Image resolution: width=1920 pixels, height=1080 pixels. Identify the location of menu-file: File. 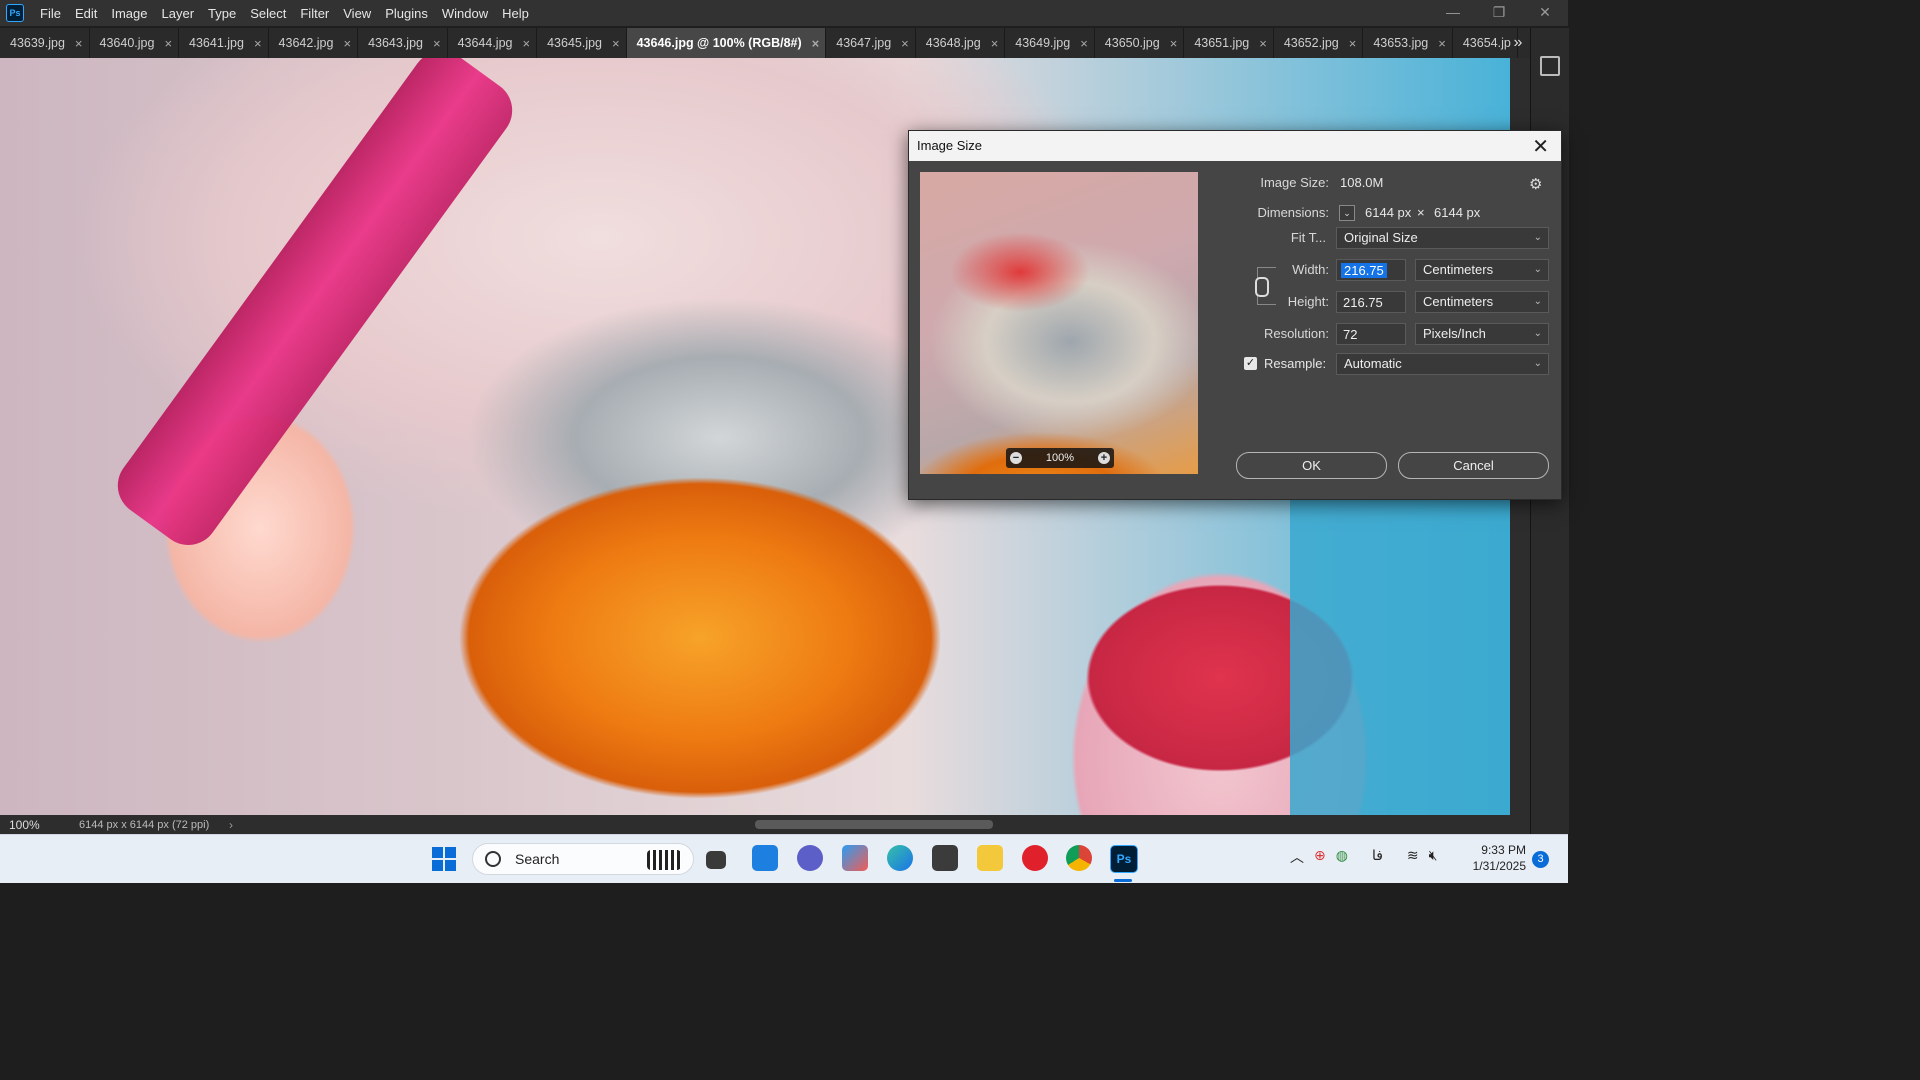
(51, 13).